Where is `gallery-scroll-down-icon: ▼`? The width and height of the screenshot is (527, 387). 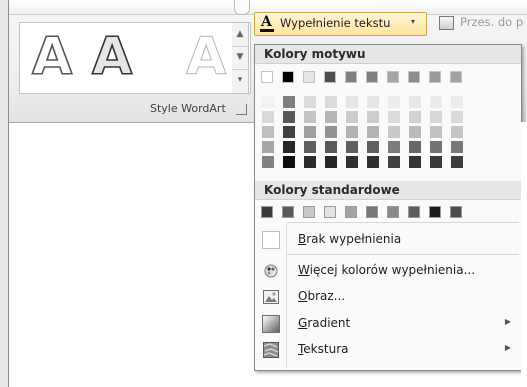
gallery-scroll-down-icon: ▼ is located at coordinates (240, 58).